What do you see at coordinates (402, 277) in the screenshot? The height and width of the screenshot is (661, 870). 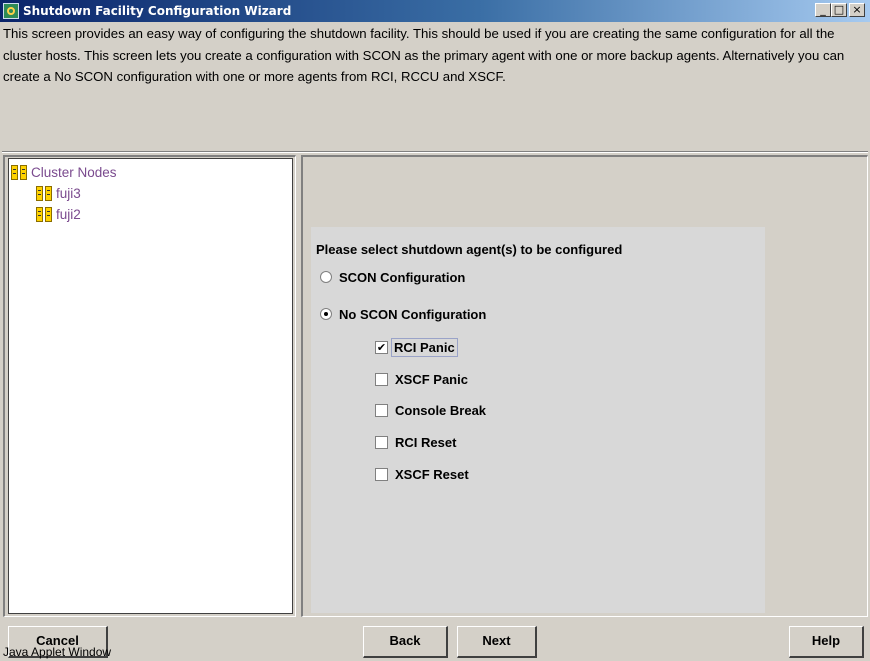 I see `radio-label: SCON Configuration` at bounding box center [402, 277].